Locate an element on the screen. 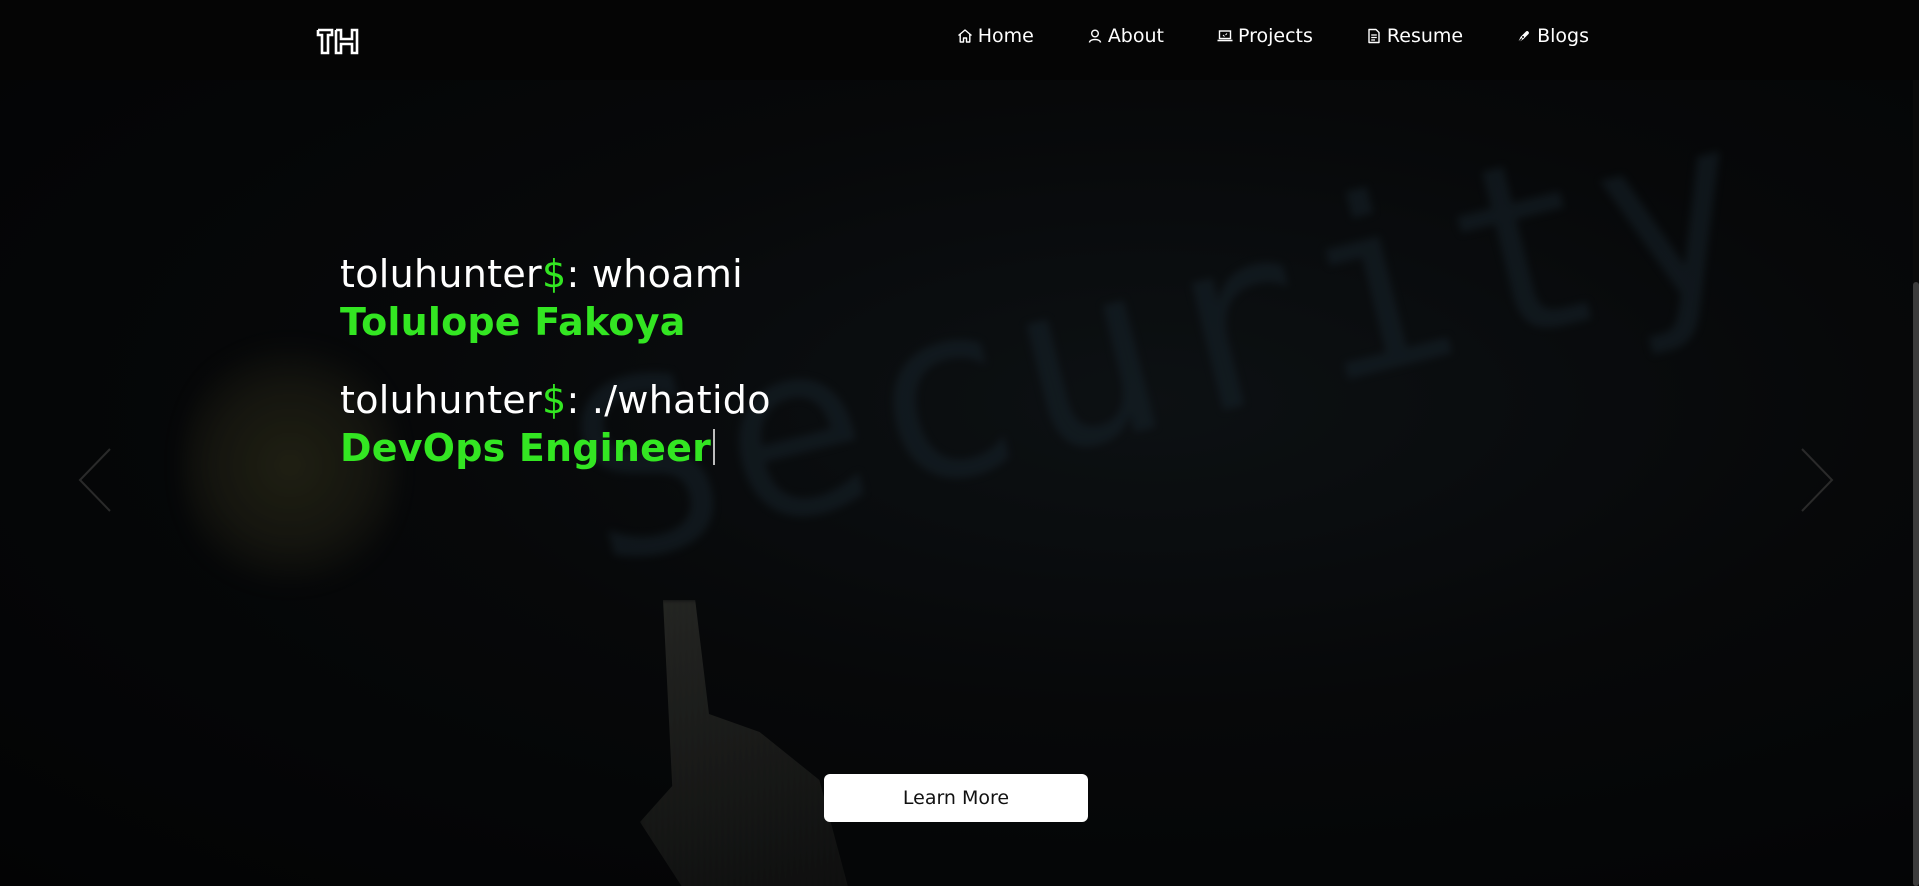 The height and width of the screenshot is (886, 1919). chevron-left-icon is located at coordinates (94, 480).